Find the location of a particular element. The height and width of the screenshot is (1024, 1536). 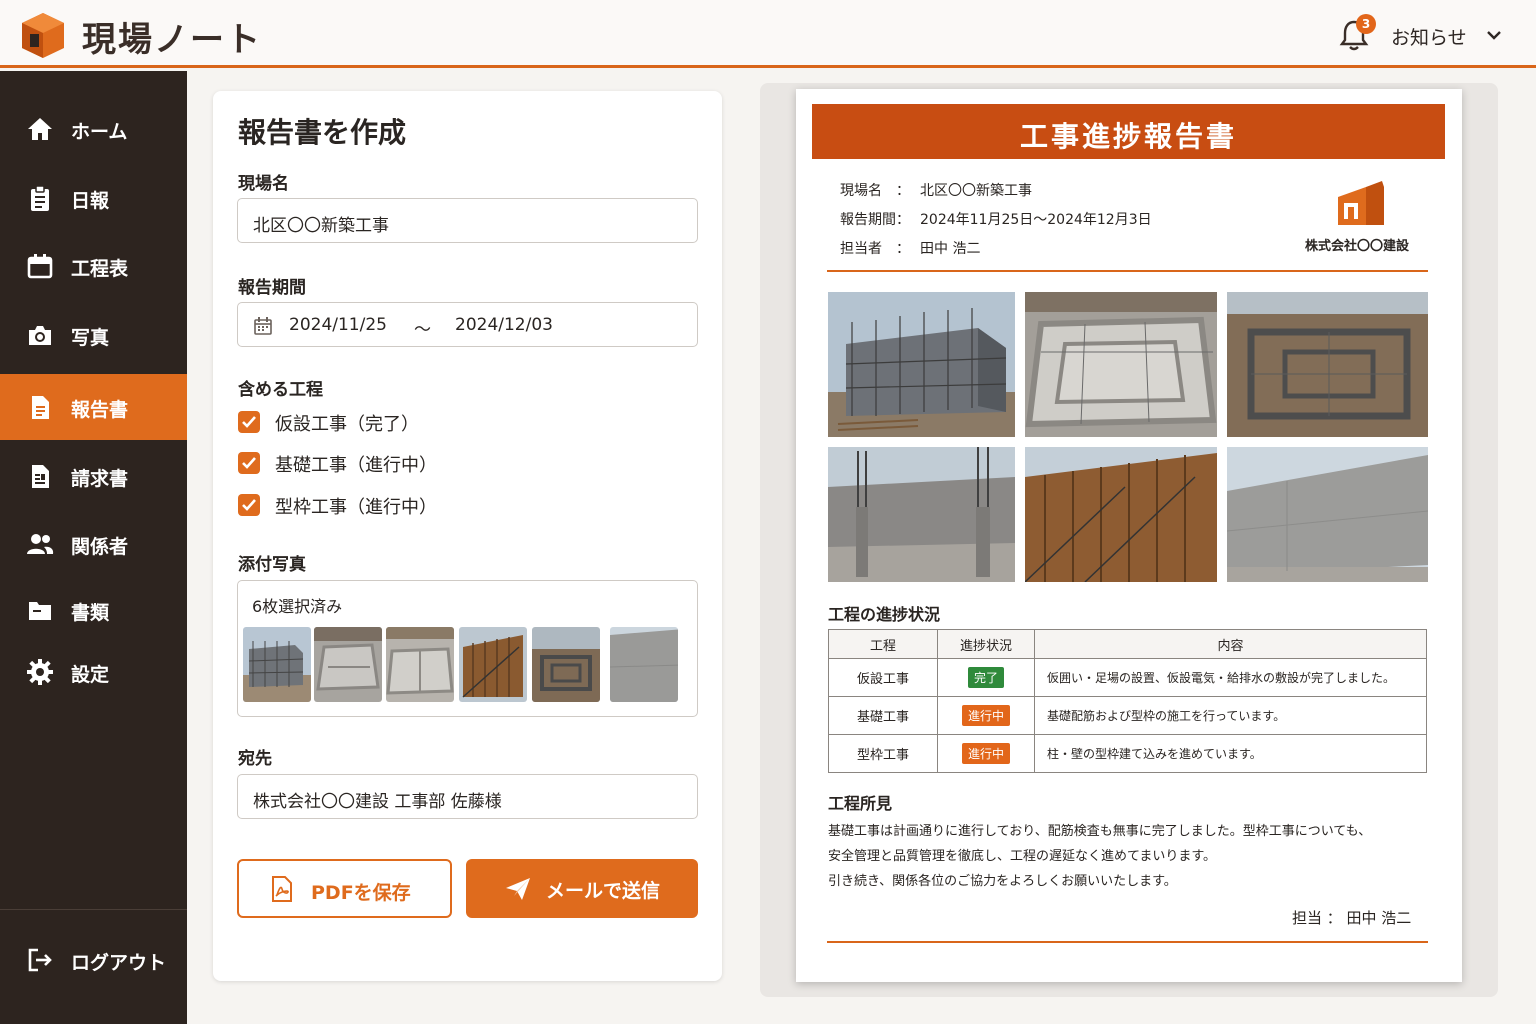

app-title: 現場ノート is located at coordinates (172, 40).